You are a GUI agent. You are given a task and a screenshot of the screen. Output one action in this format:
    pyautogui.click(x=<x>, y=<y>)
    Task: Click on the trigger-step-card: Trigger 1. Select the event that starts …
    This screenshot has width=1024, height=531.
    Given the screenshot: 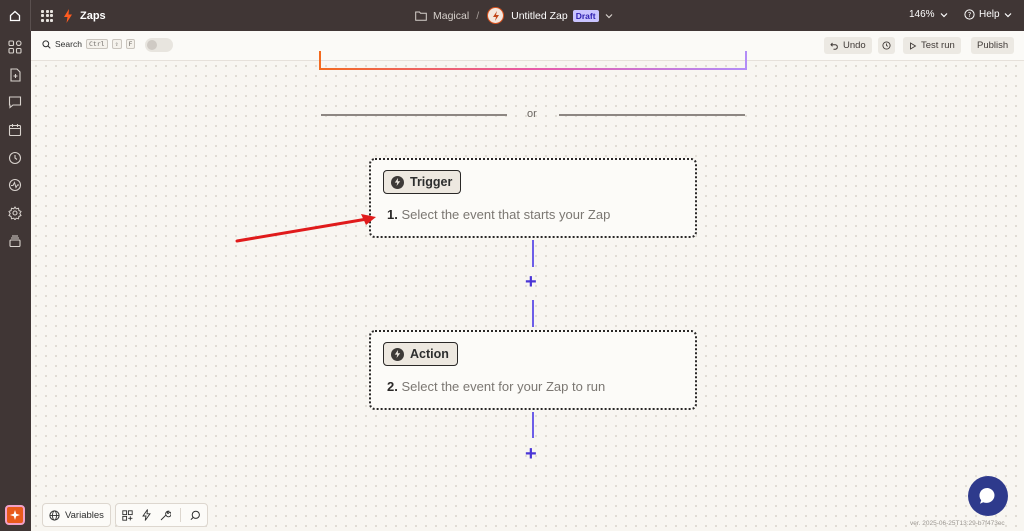 What is the action you would take?
    pyautogui.click(x=533, y=198)
    